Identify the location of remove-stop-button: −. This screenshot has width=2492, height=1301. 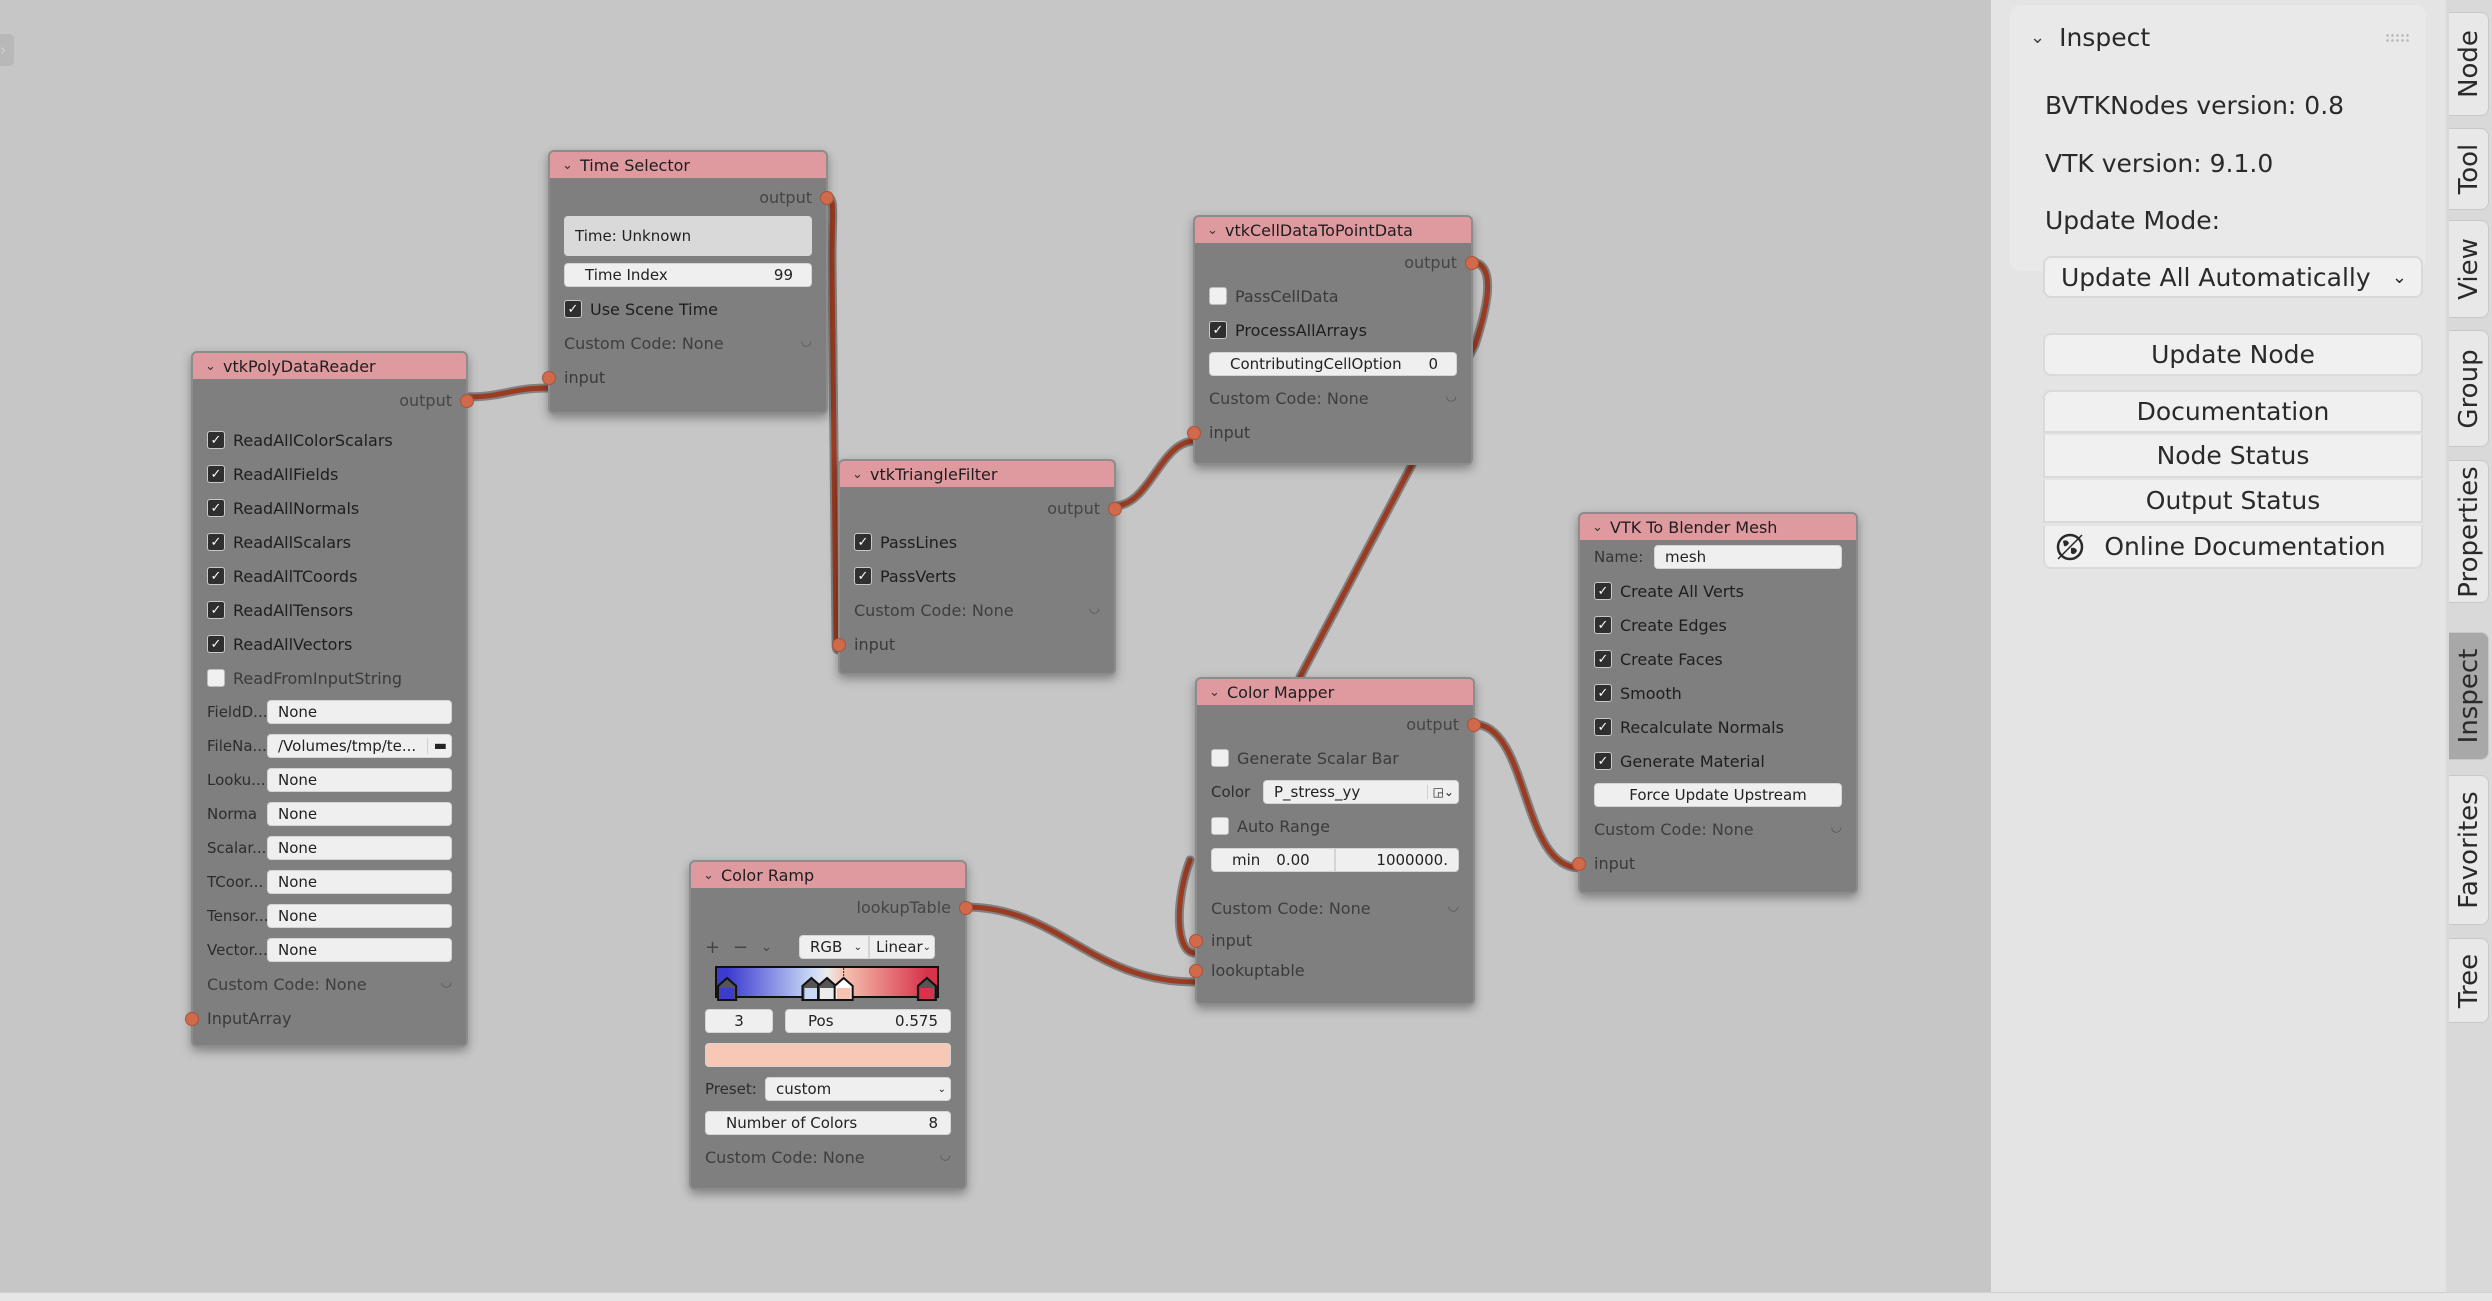
(747, 947).